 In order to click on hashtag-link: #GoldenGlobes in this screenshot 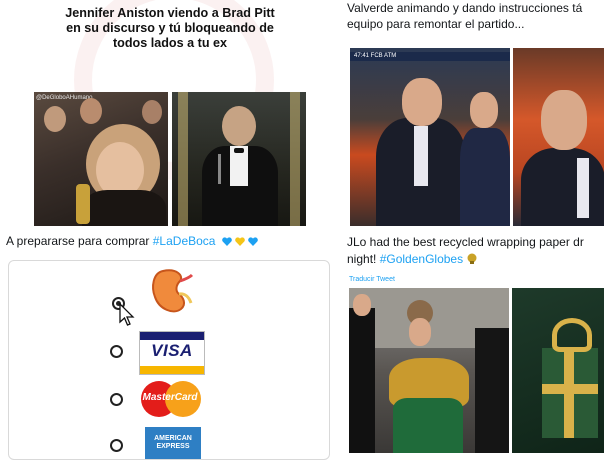, I will do `click(421, 259)`.